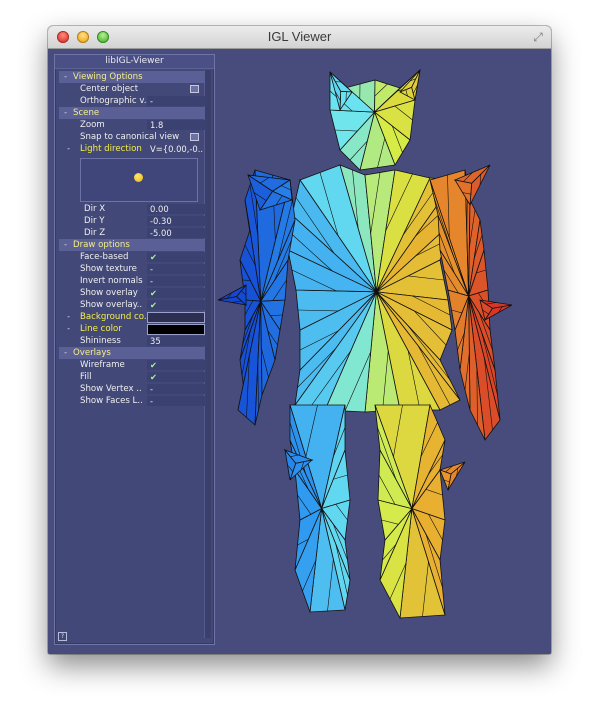 The height and width of the screenshot is (724, 600). I want to click on fill-label: Fill, so click(86, 377).